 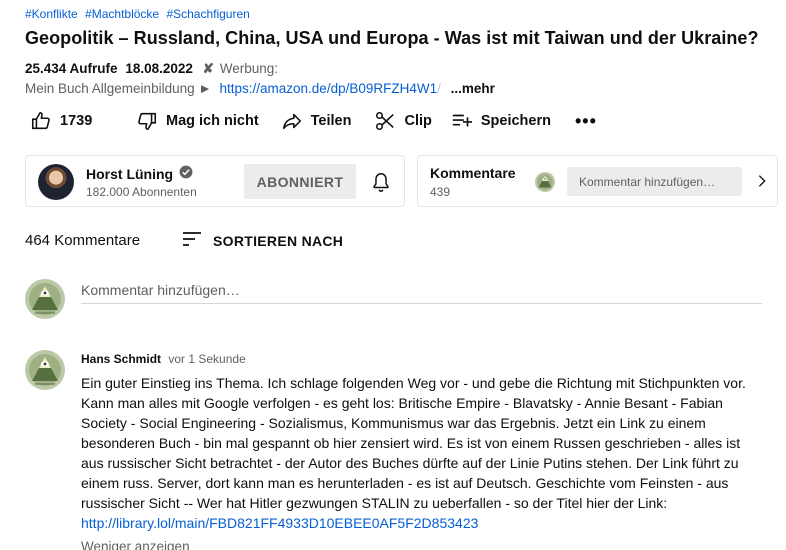 I want to click on save-button: Speichern, so click(x=501, y=121).